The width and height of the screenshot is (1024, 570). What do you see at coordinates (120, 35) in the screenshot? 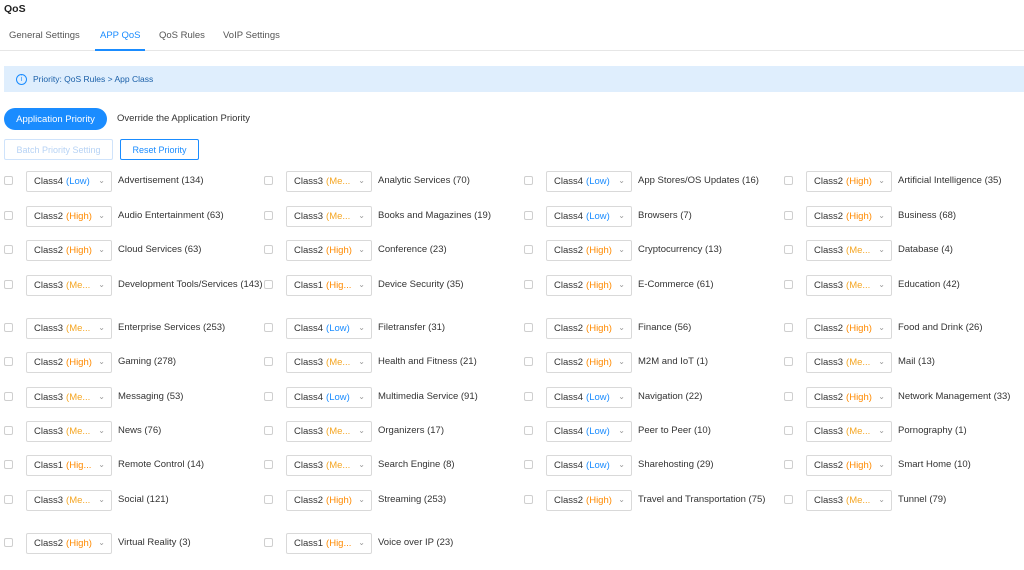
I see `tab-app-qos: APP QoS` at bounding box center [120, 35].